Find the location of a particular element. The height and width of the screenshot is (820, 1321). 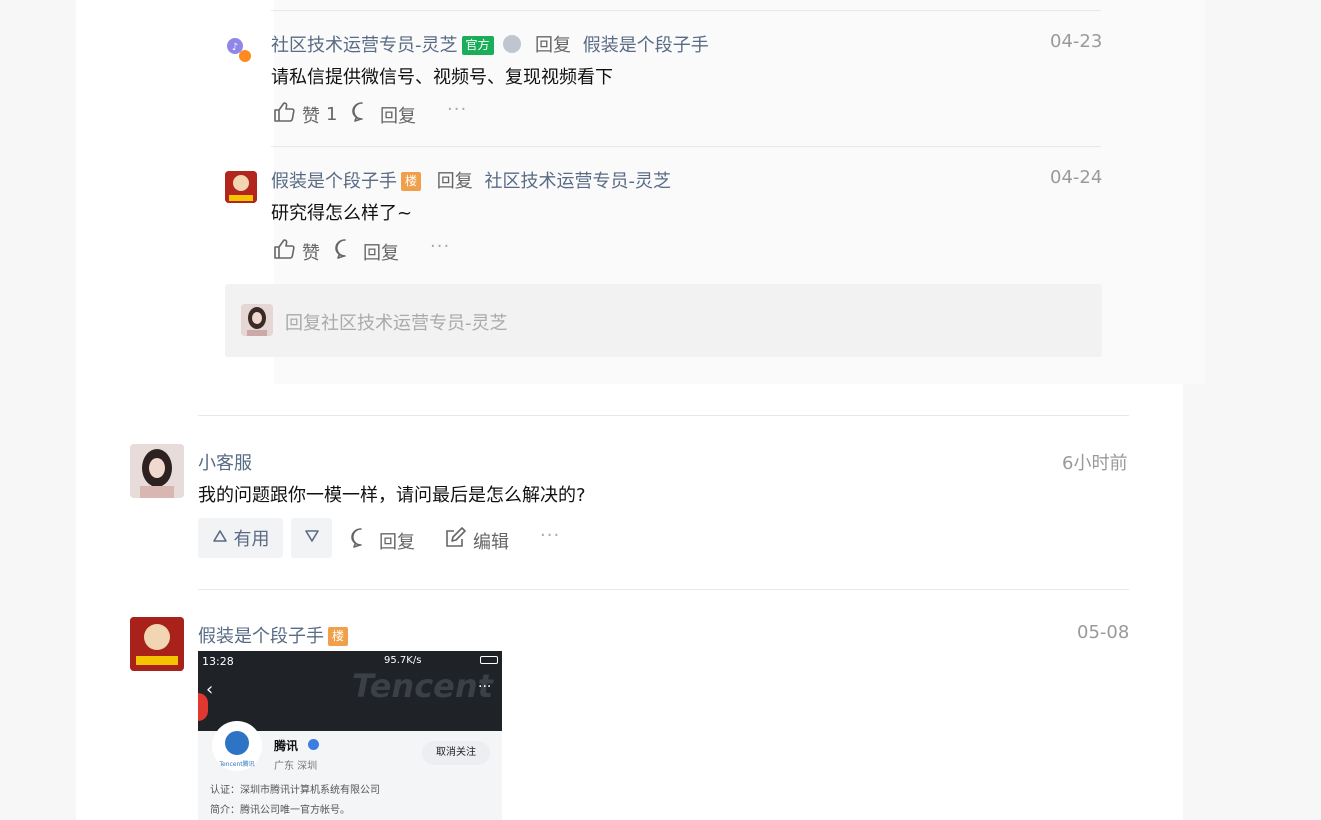

useful-label: 有用 is located at coordinates (251, 539).